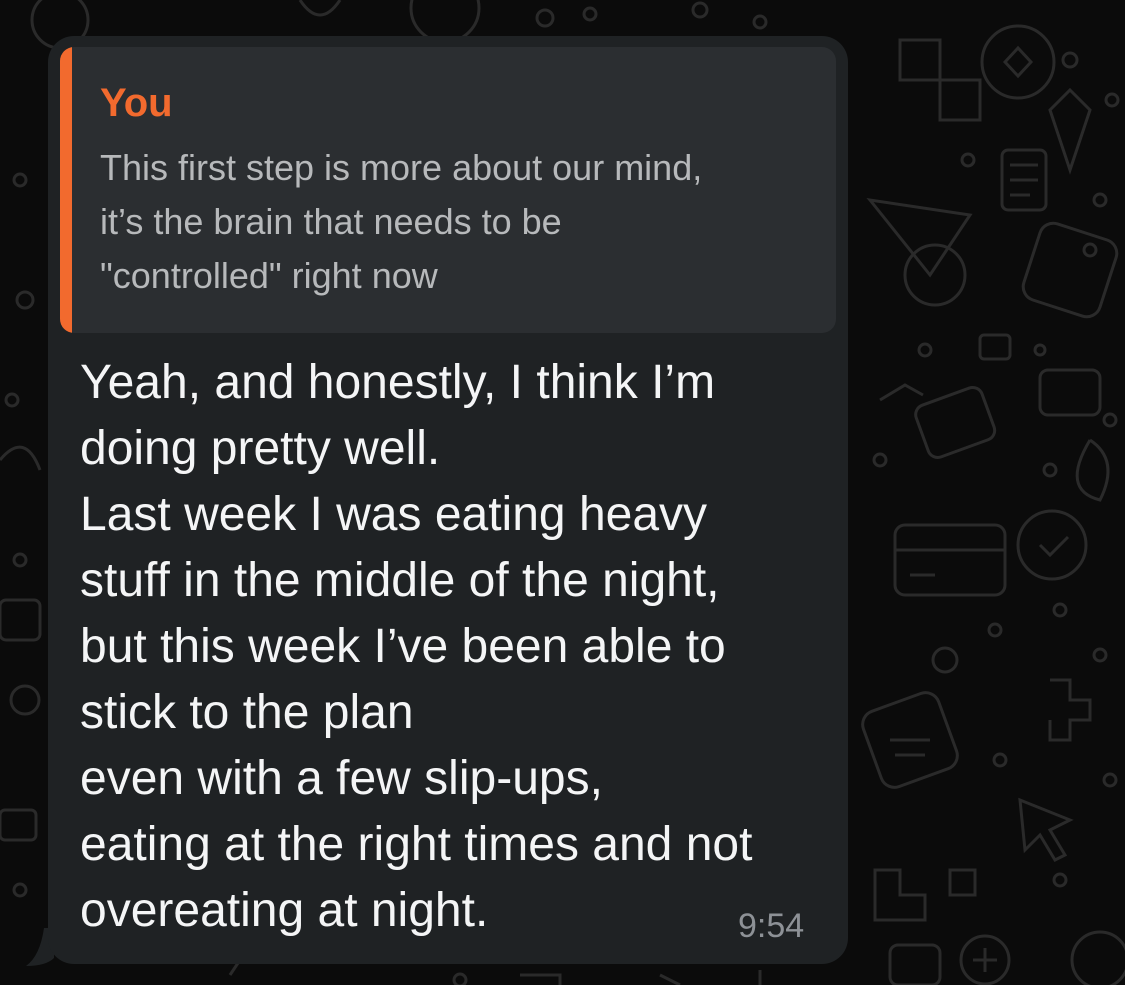 Image resolution: width=1125 pixels, height=985 pixels. I want to click on message-line: Yeah, and honestly, I think I’m, so click(398, 382).